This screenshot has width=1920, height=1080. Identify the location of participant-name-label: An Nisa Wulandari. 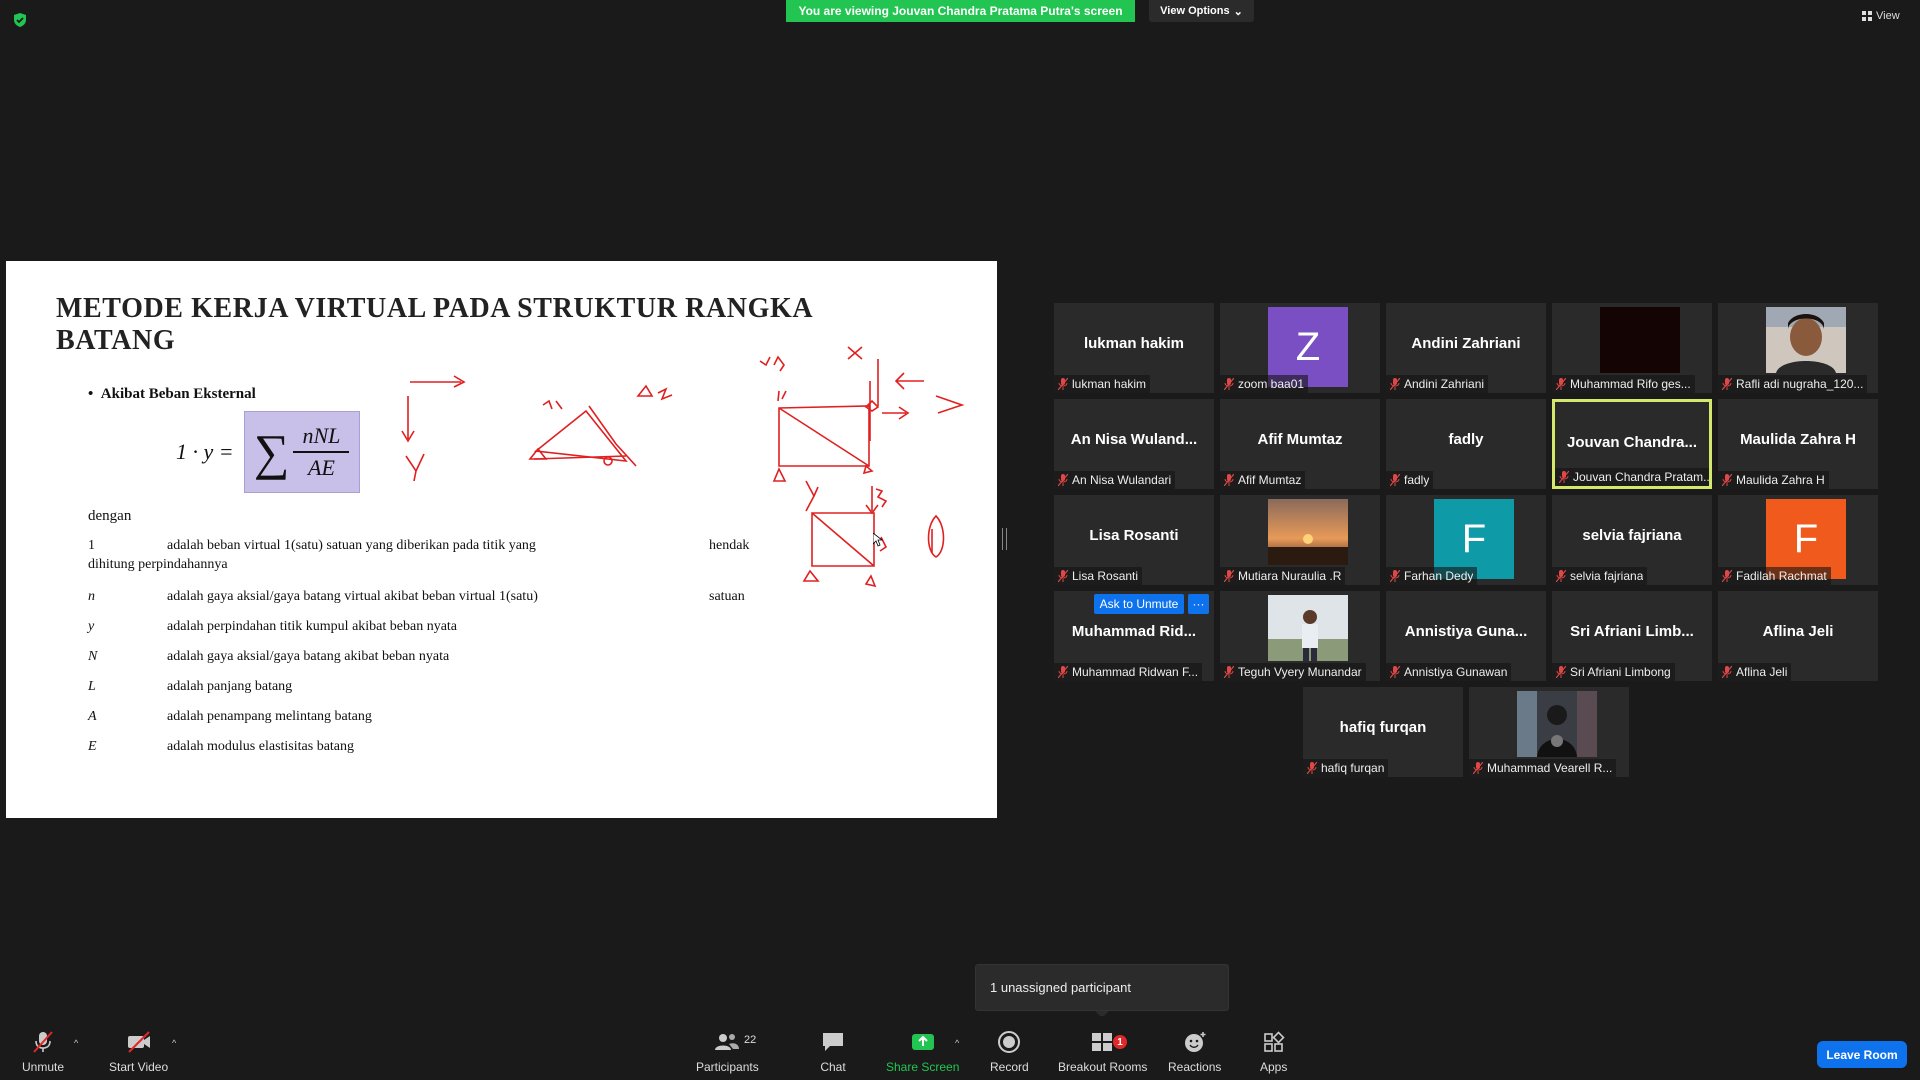
(1115, 480).